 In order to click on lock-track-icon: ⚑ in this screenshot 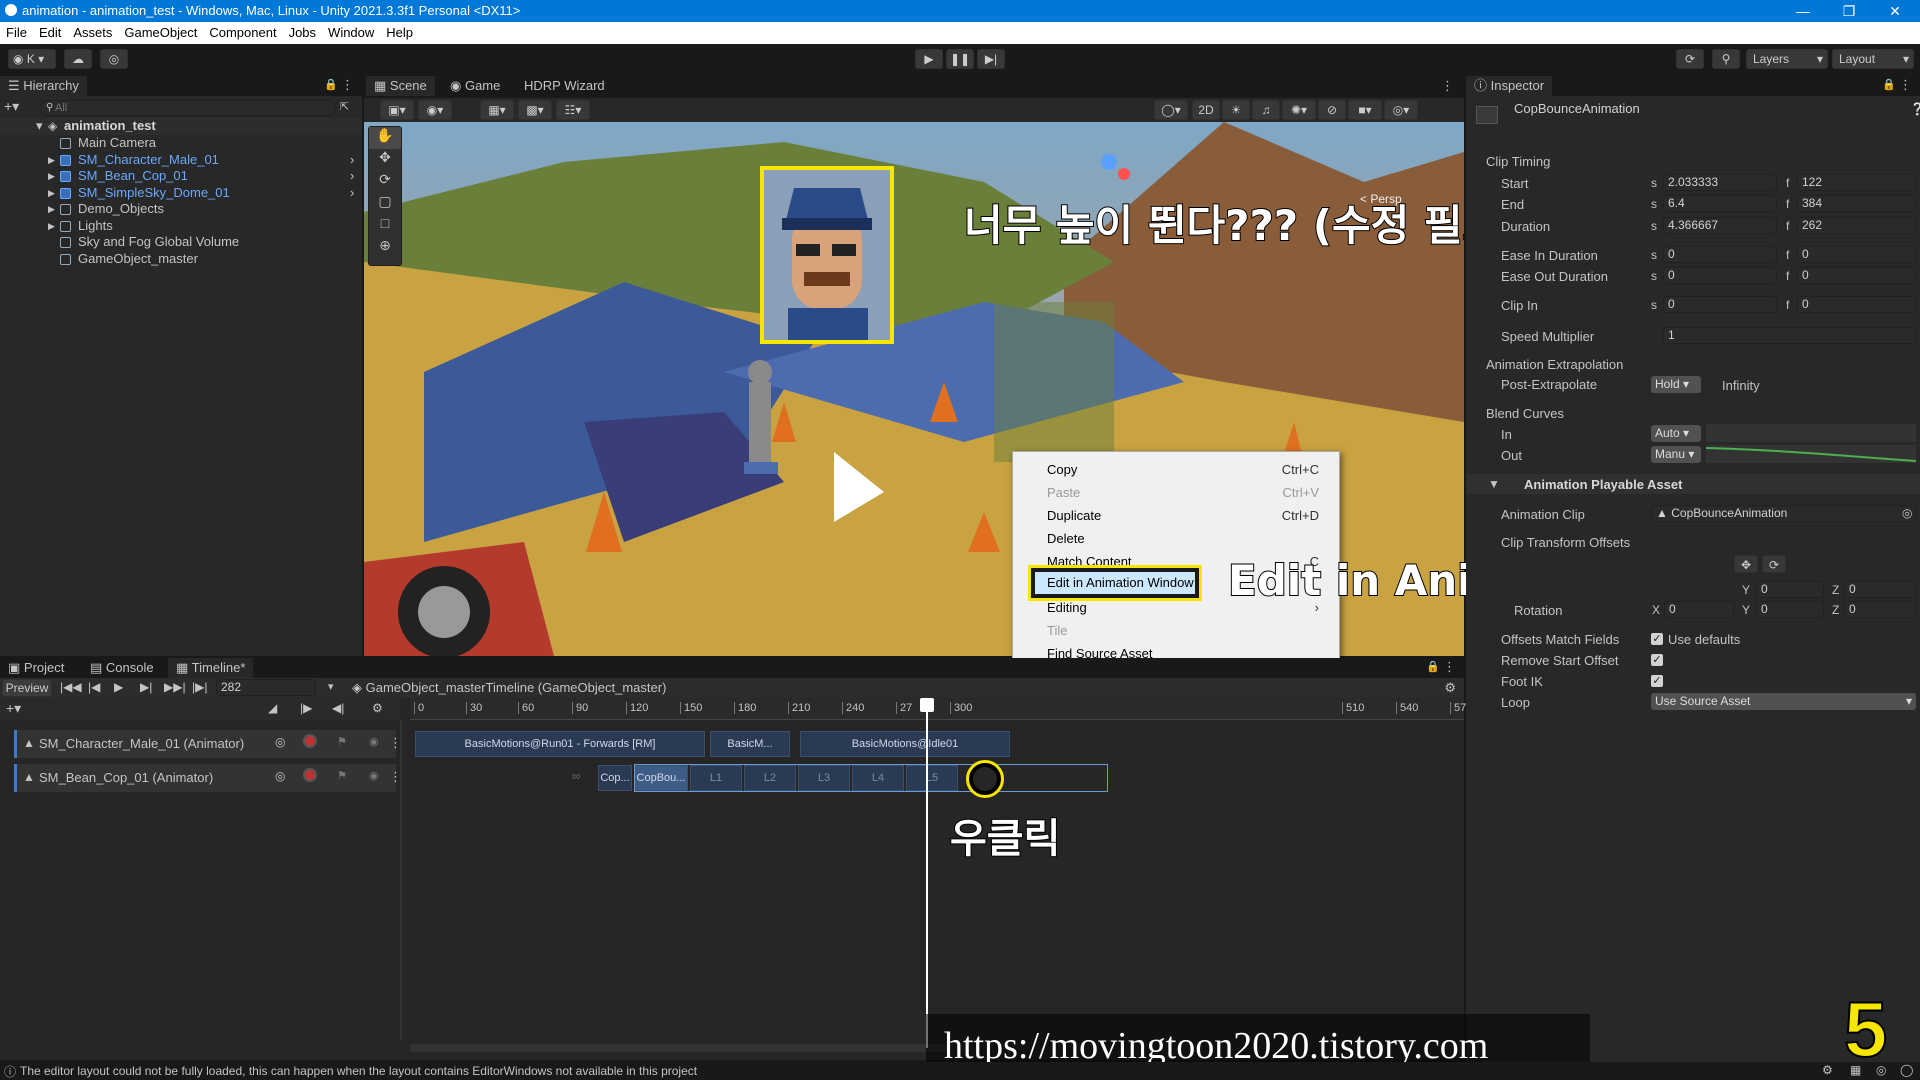, I will do `click(342, 775)`.